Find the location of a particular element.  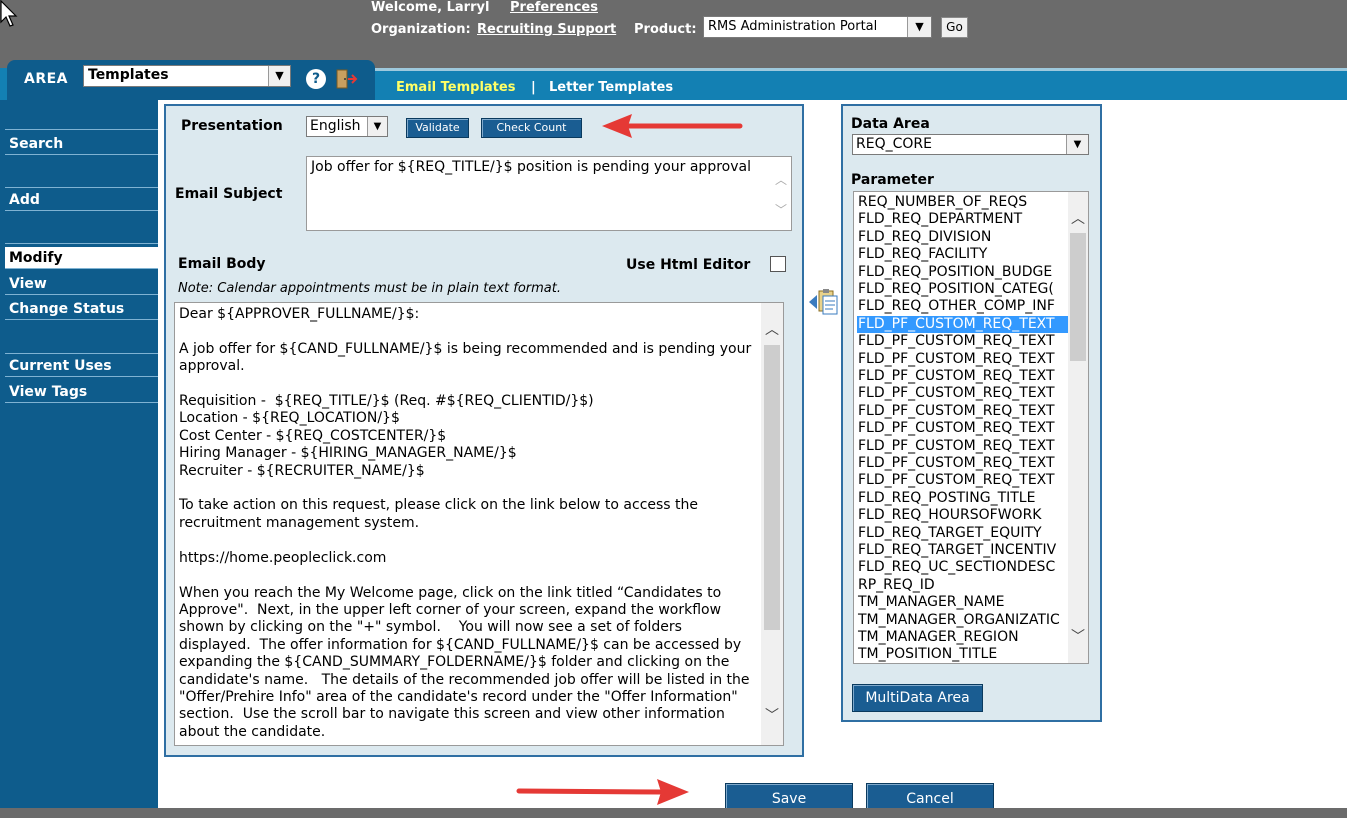

parameter-list-item: FLD_REQ_DEPARTMENT is located at coordinates (963, 219).